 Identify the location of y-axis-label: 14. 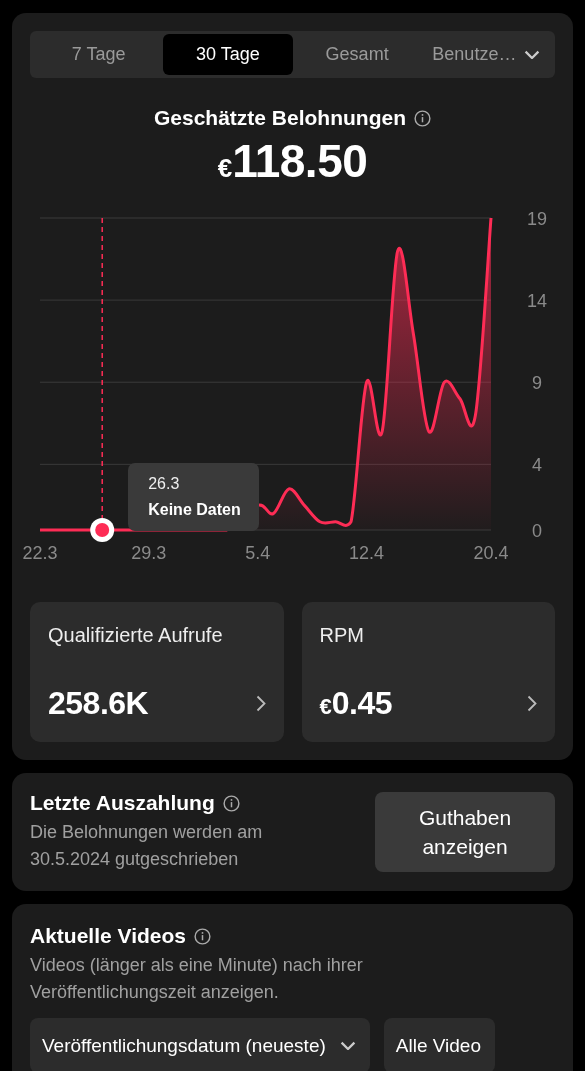
(537, 301).